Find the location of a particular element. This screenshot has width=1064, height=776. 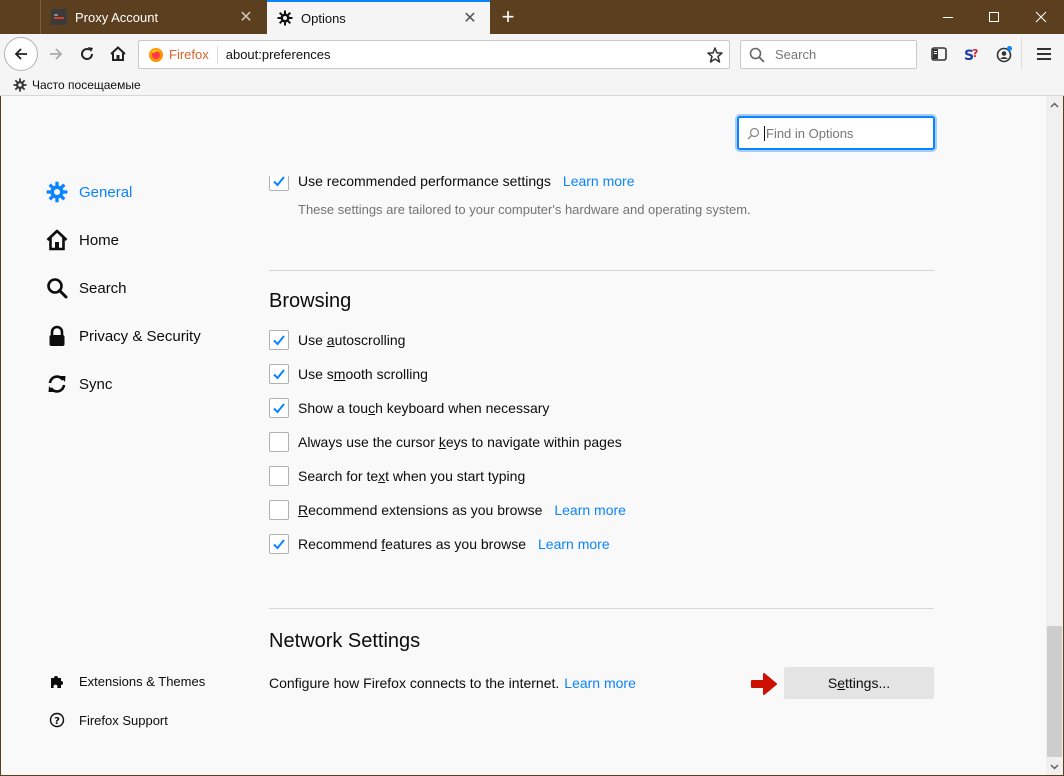

bookmark-most-visited: Часто посещаемые is located at coordinates (86, 85).